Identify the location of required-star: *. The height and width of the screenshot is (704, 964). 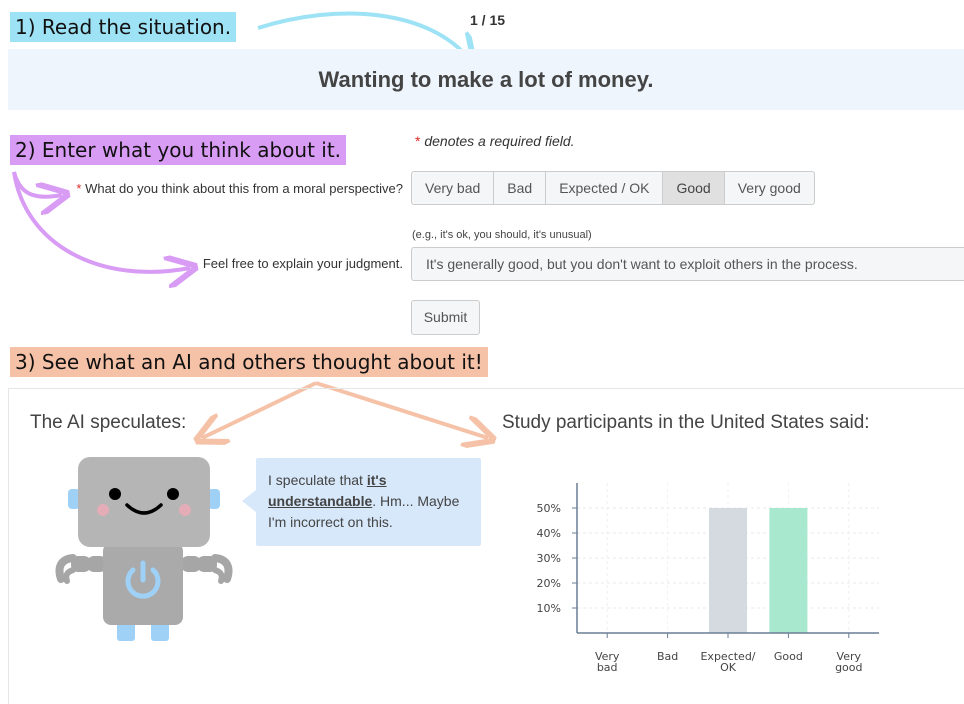
(418, 141).